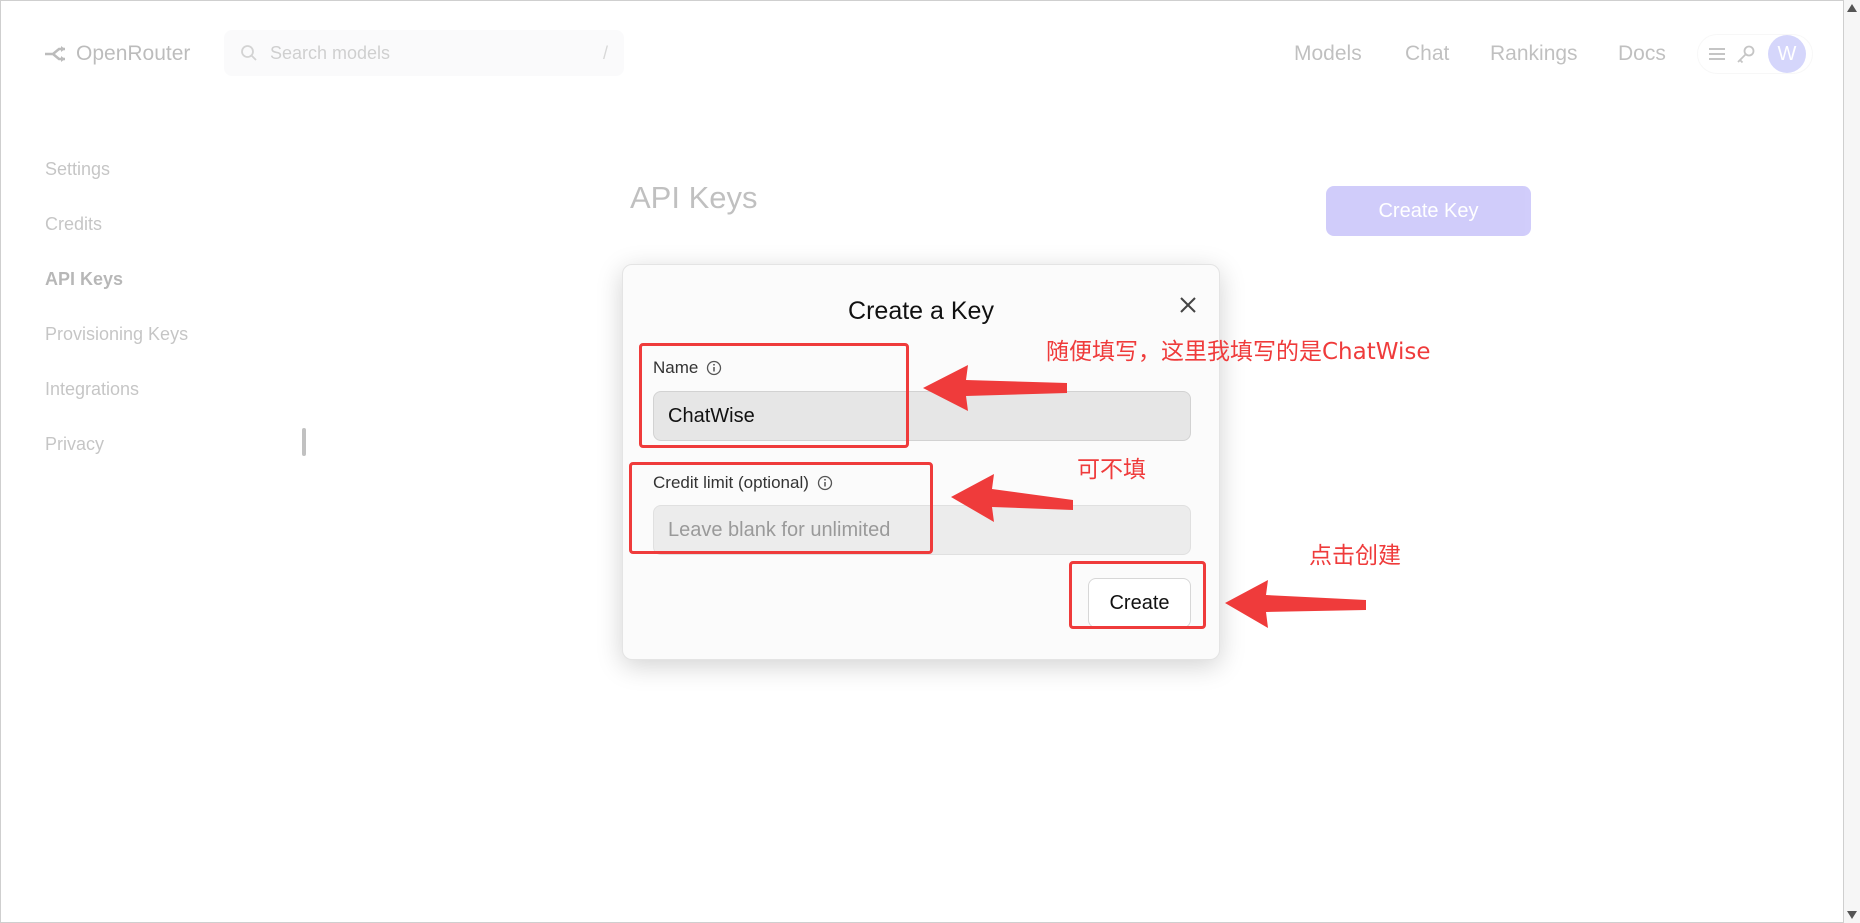 This screenshot has height=923, width=1860. Describe the element at coordinates (1295, 604) in the screenshot. I see `arrow-to-create` at that location.